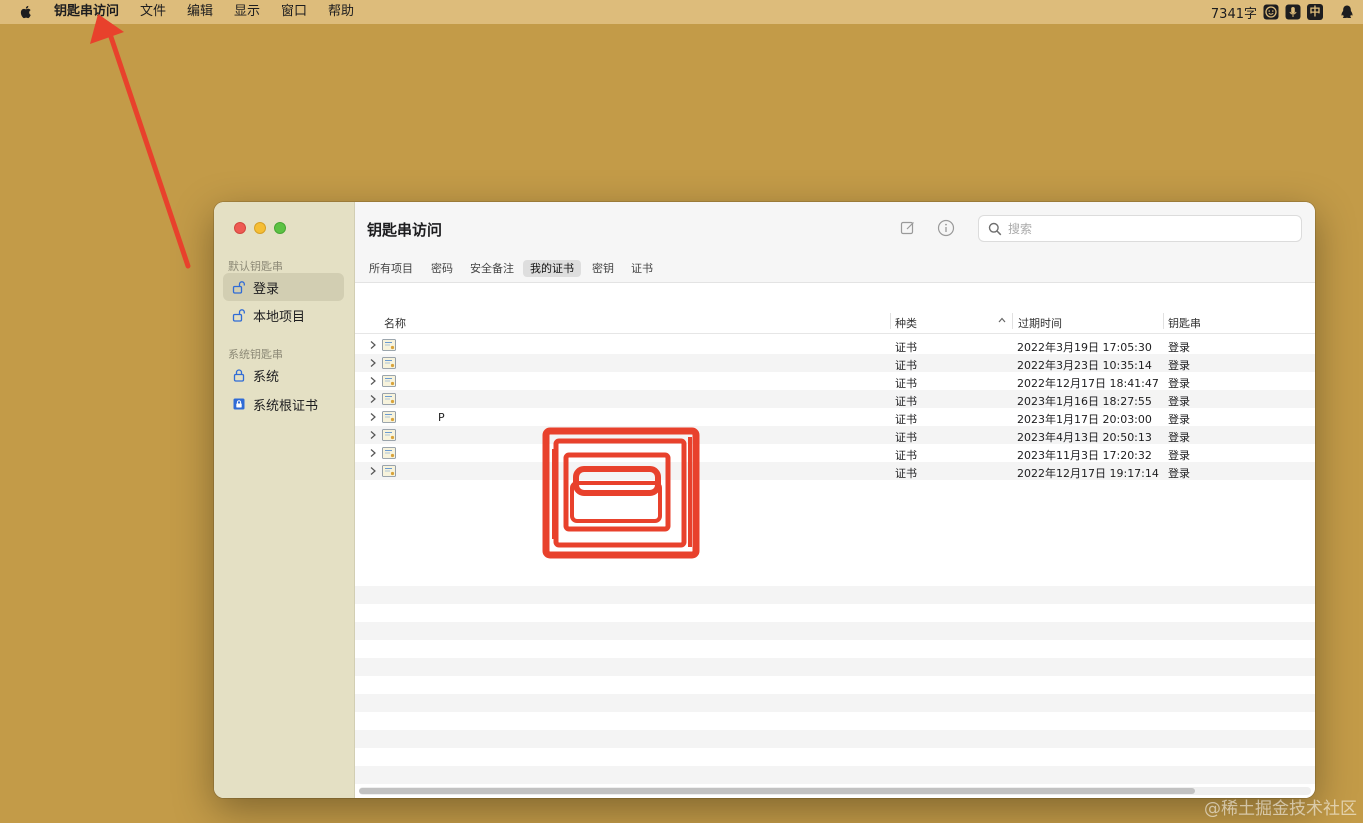 Image resolution: width=1363 pixels, height=823 pixels. Describe the element at coordinates (835, 453) in the screenshot. I see `table-row: 证书 2023年11月3日 17:20:32 登录` at that location.